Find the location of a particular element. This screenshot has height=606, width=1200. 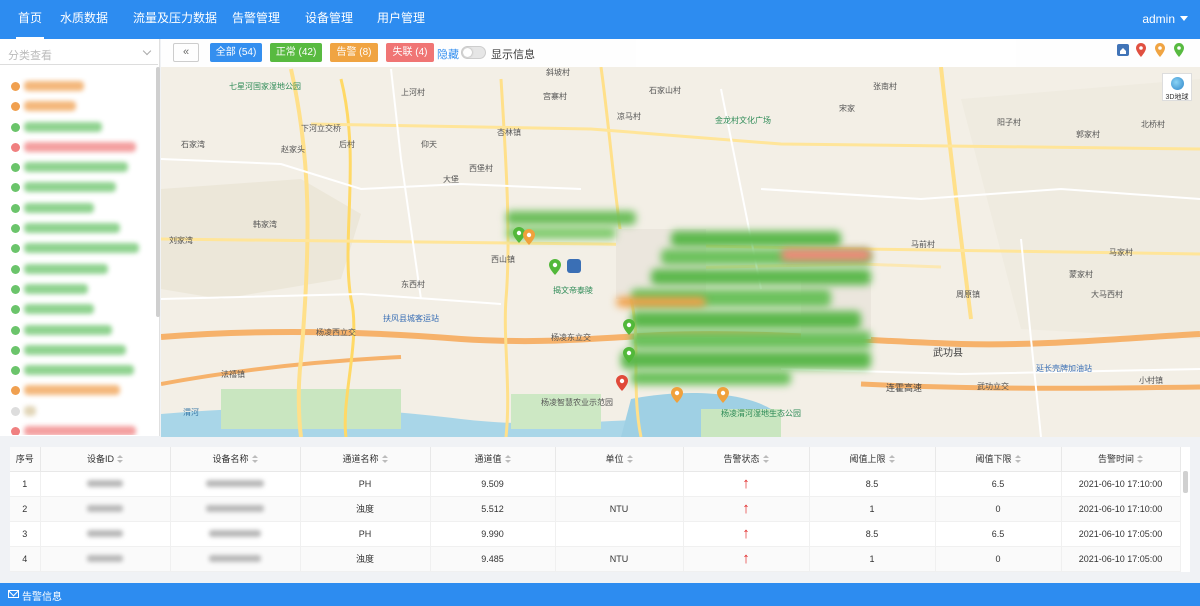

device-name-redacted is located at coordinates (76, 167).